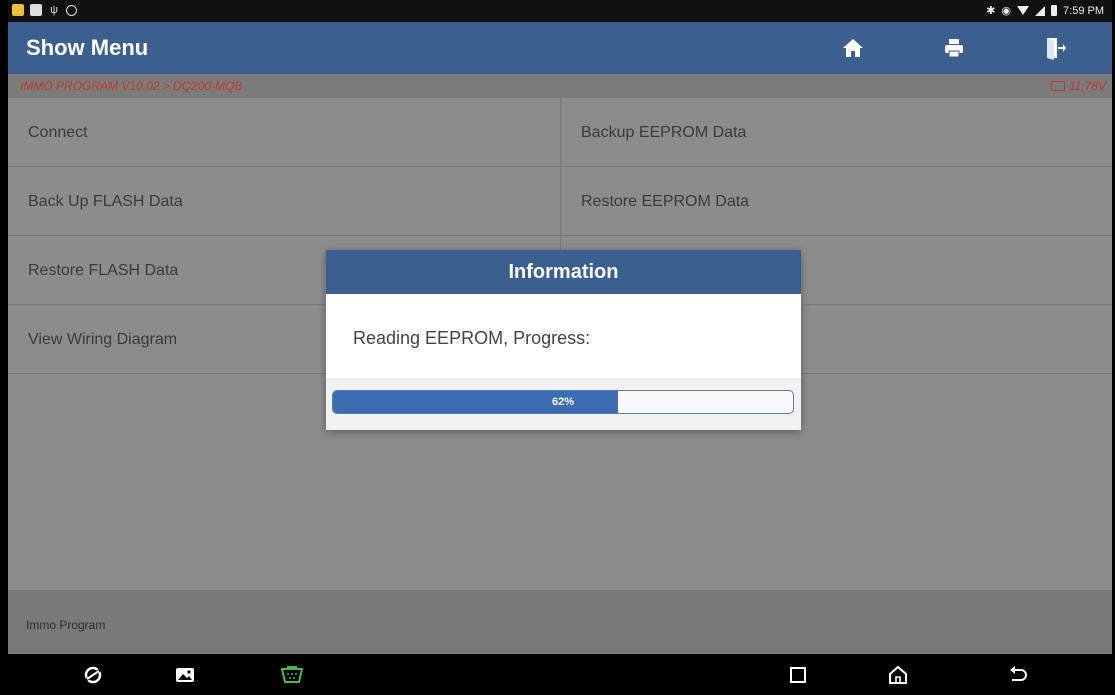 The height and width of the screenshot is (695, 1115). Describe the element at coordinates (560, 674) in the screenshot. I see `navigation-bar` at that location.